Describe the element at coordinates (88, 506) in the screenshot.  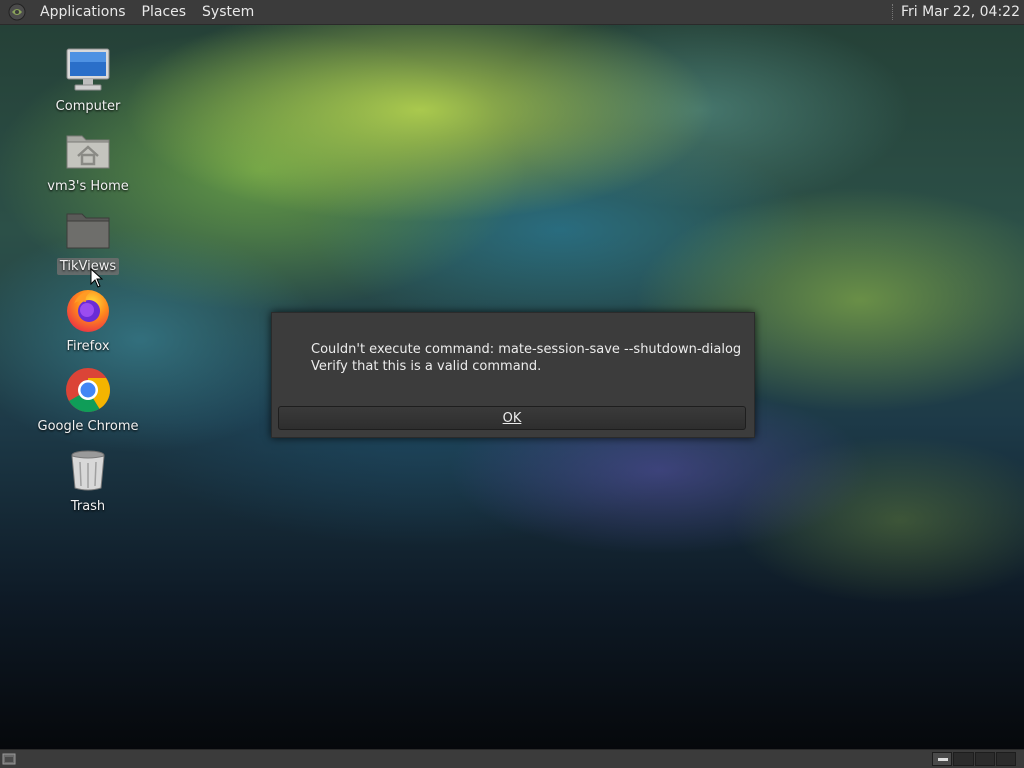
I see `desktop-icon-label: Trash` at that location.